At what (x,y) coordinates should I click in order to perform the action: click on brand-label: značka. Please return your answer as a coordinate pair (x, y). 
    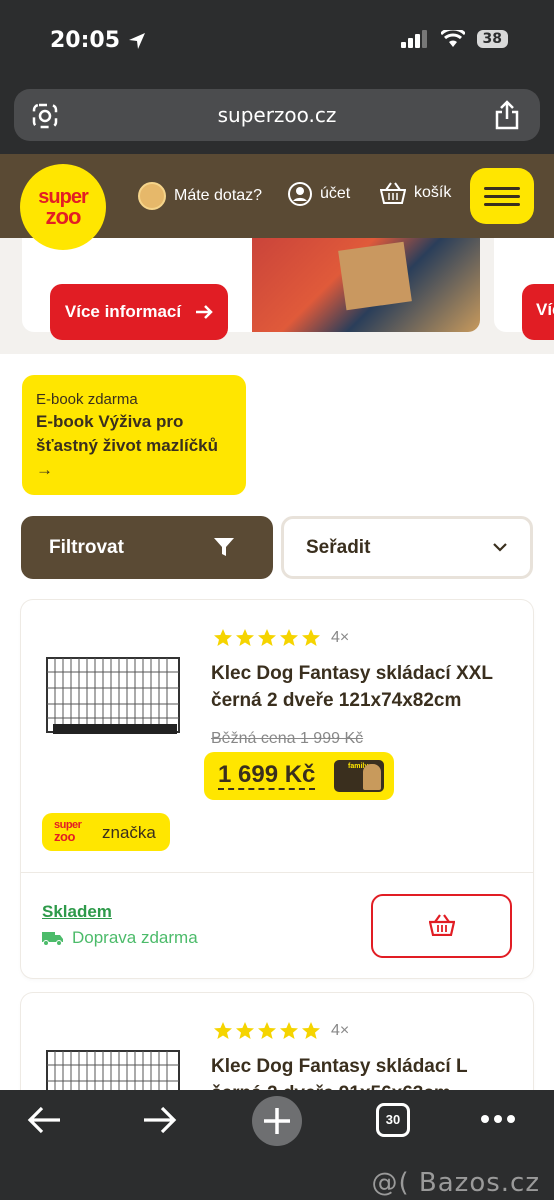
    Looking at the image, I should click on (129, 832).